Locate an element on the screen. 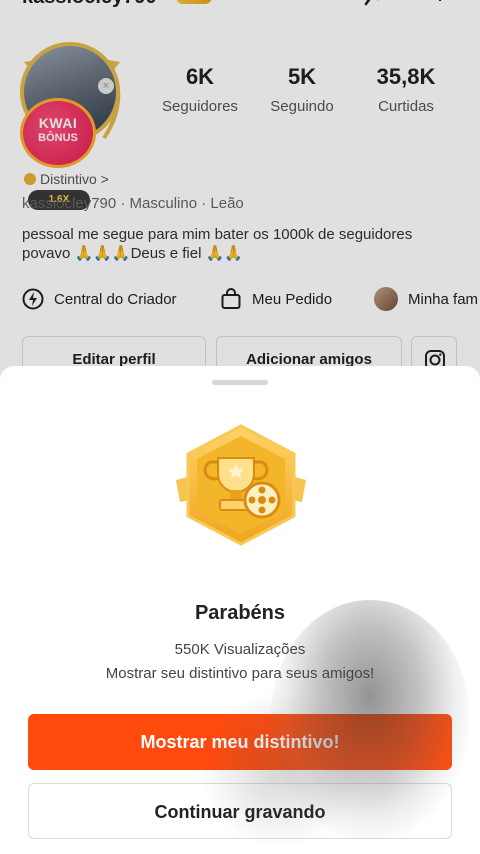 This screenshot has height=854, width=480. show-badge-button: Mostrar meu distintivo! is located at coordinates (240, 742).